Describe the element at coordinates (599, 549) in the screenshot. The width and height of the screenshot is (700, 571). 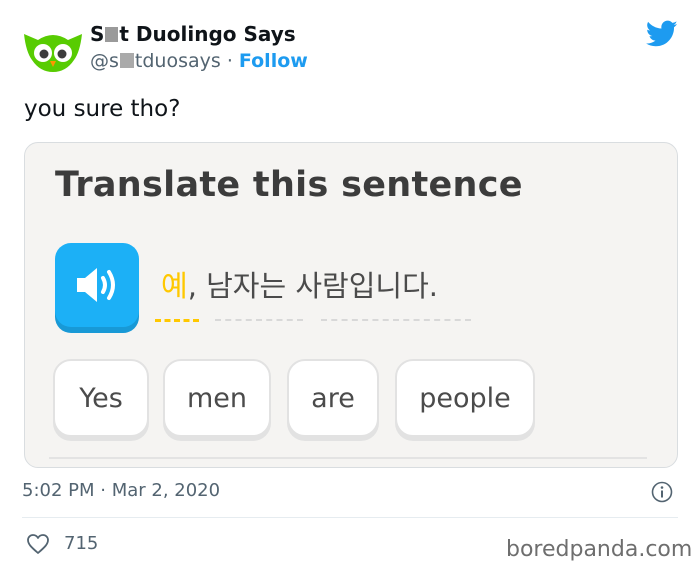
I see `watermark: boredpanda.com` at that location.